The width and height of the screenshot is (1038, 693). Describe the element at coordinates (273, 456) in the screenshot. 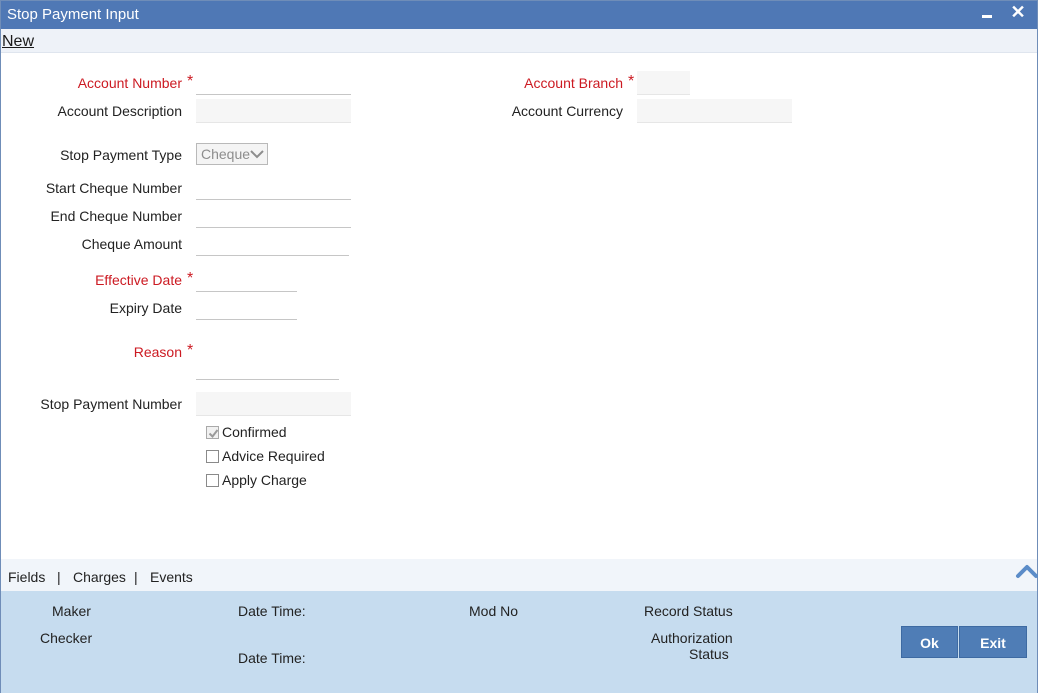

I see `advice-required-label: Advice Required` at that location.